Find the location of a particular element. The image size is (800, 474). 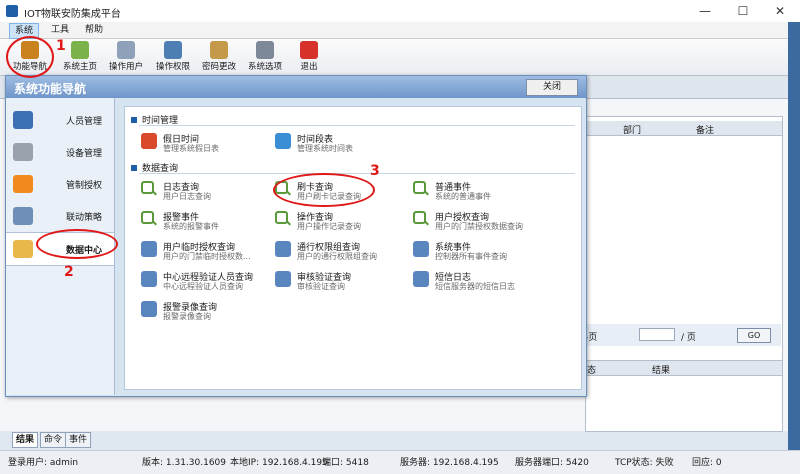

annotation-number-1: 1 is located at coordinates (61, 46).